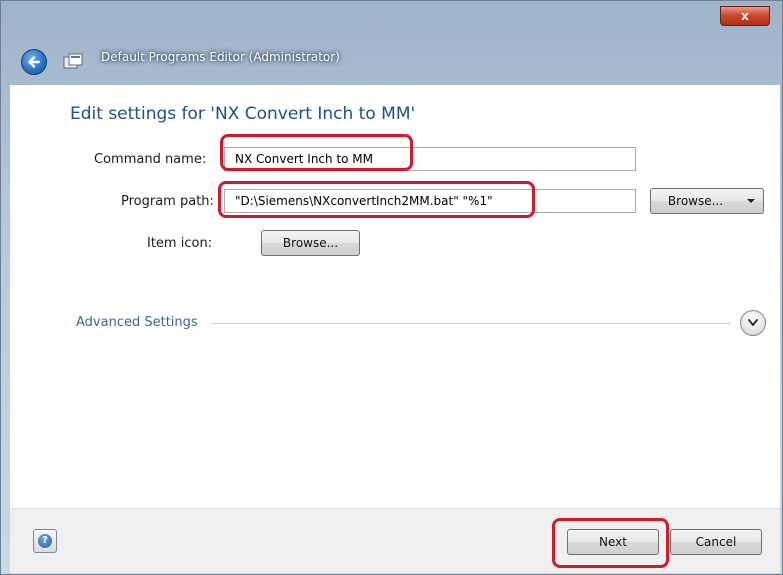 This screenshot has height=575, width=783. I want to click on dialog-footer, so click(395, 540).